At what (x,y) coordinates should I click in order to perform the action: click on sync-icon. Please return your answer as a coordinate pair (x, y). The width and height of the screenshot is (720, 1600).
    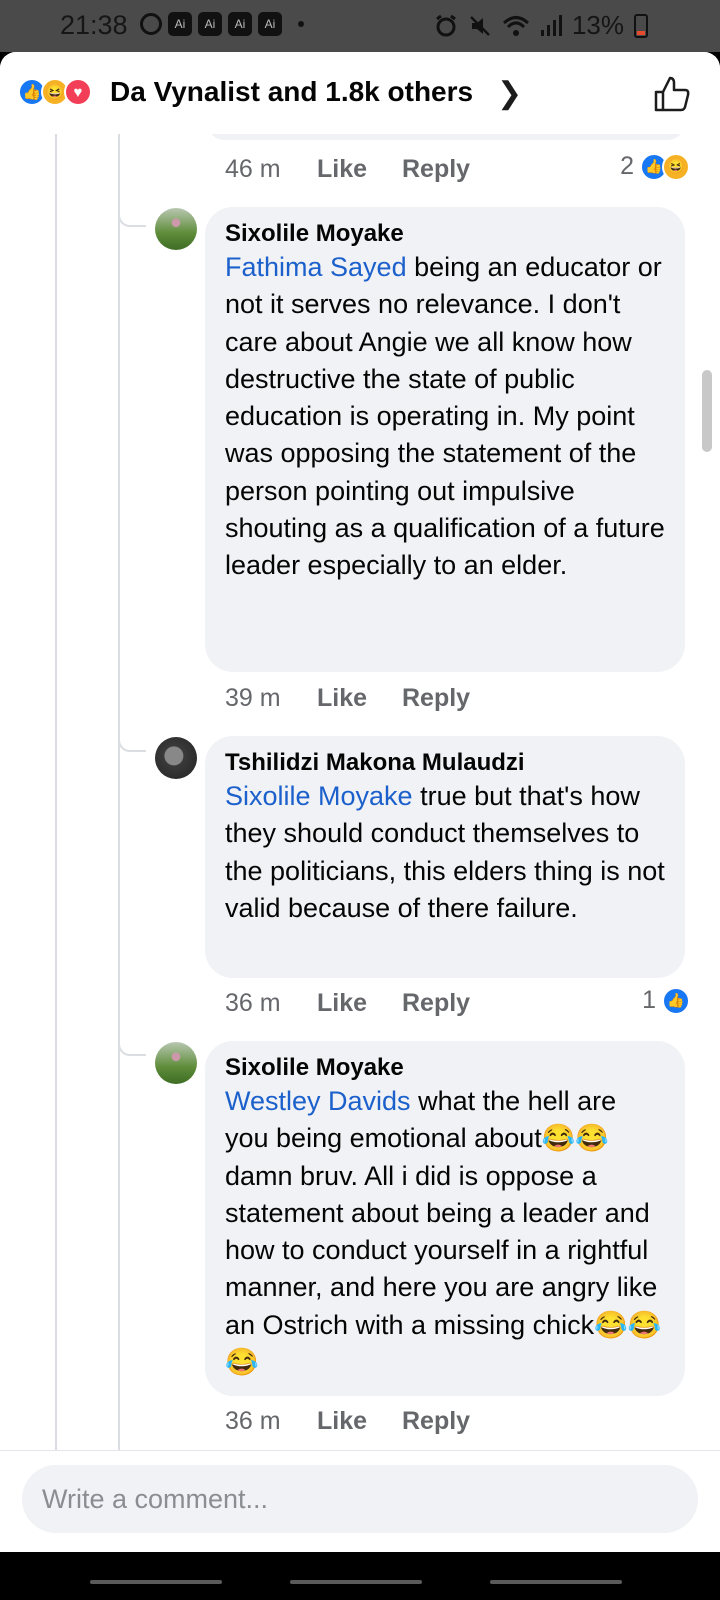
    Looking at the image, I should click on (151, 24).